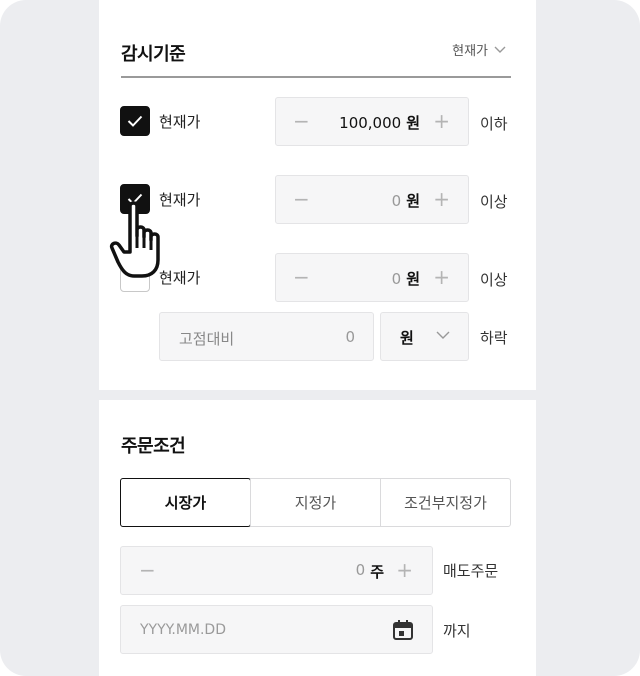  What do you see at coordinates (266, 336) in the screenshot?
I see `drop-from-high-input: 고점대비 0` at bounding box center [266, 336].